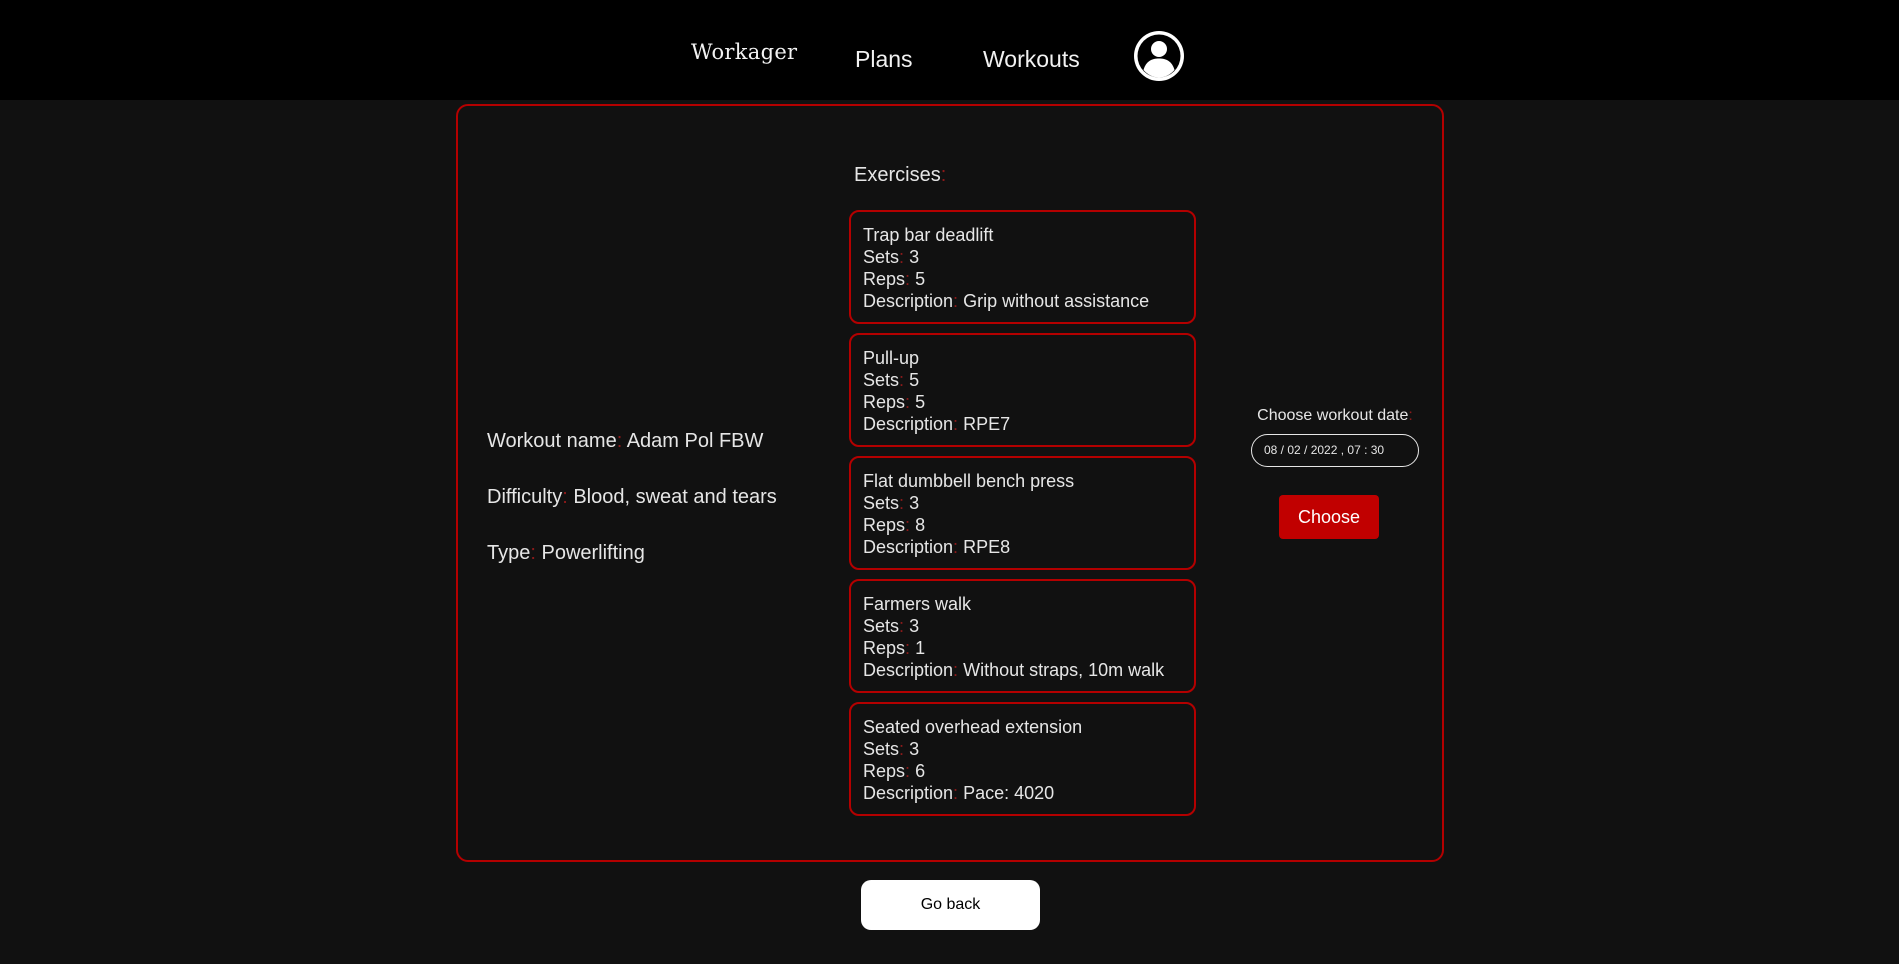 The image size is (1899, 964). I want to click on go-back-button: Go back, so click(950, 905).